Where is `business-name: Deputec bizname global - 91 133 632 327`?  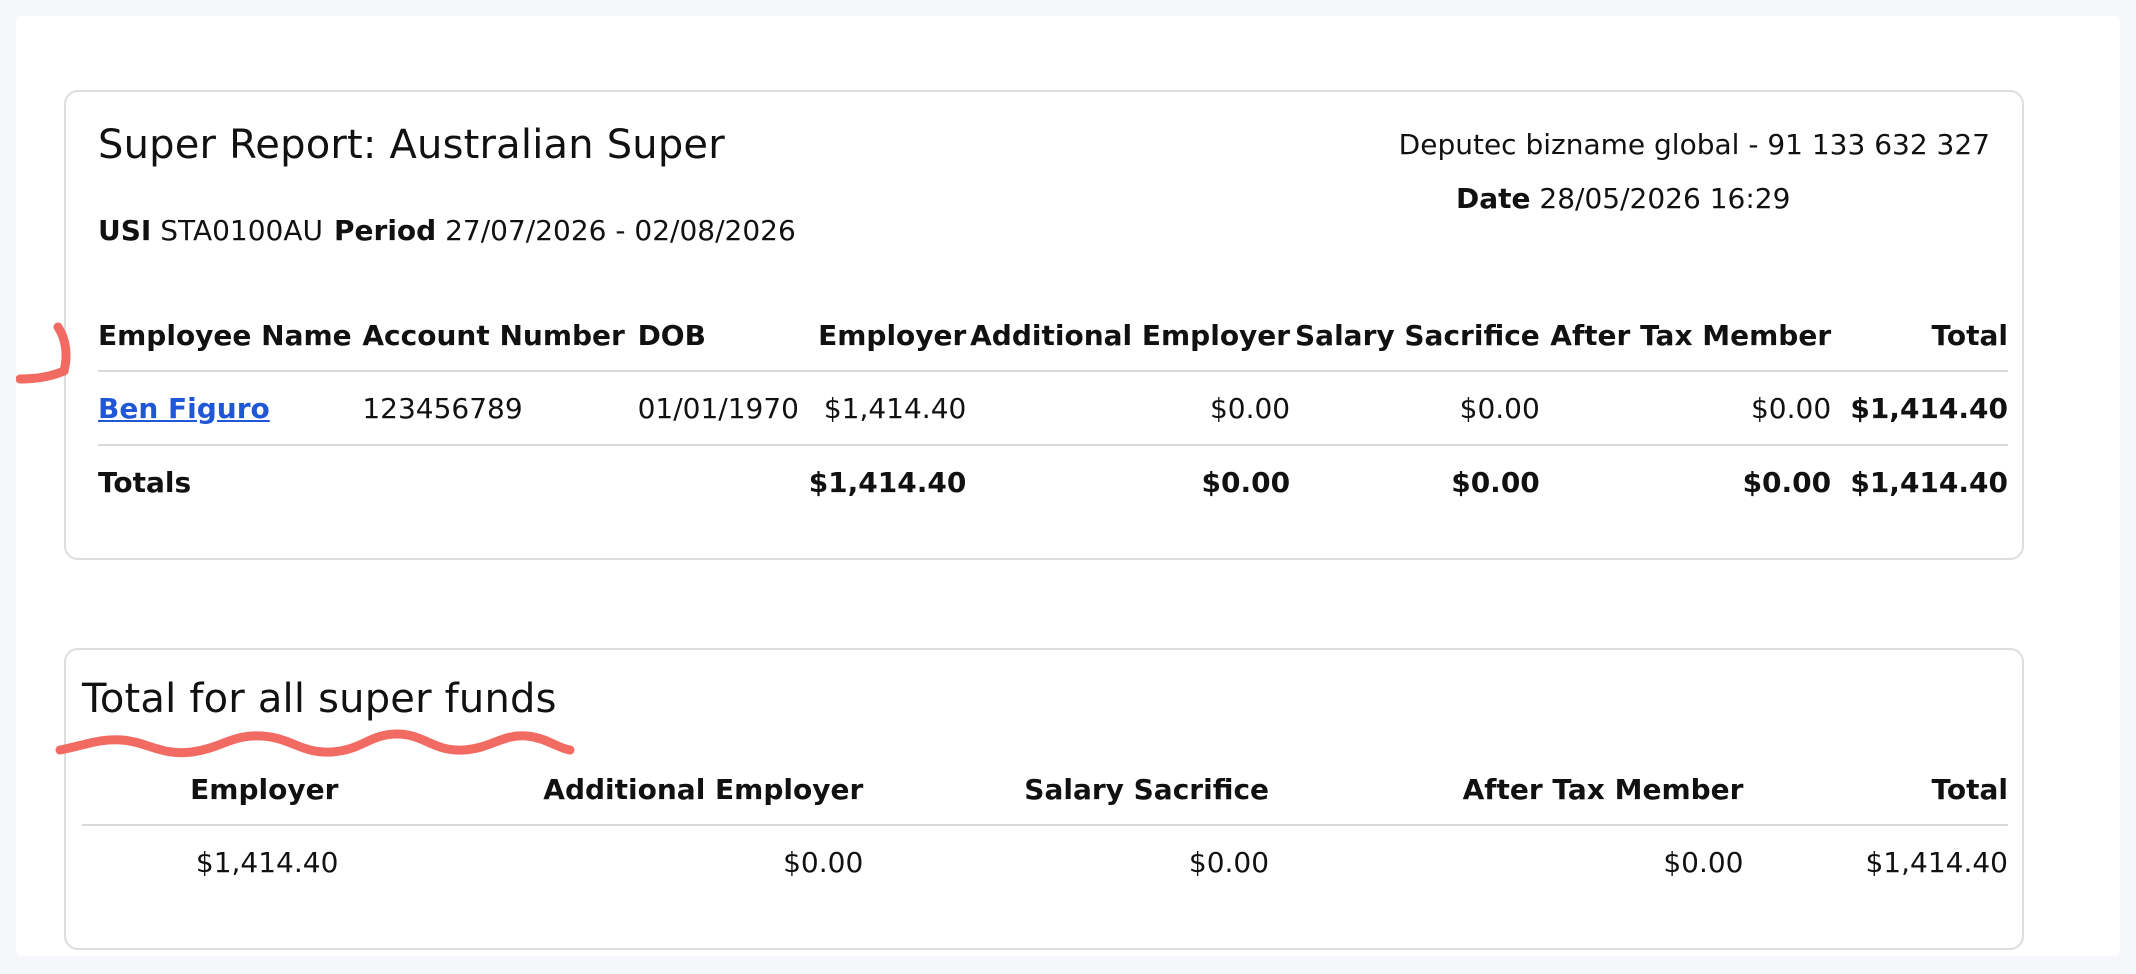 business-name: Deputec bizname global - 91 133 632 327 is located at coordinates (1694, 144).